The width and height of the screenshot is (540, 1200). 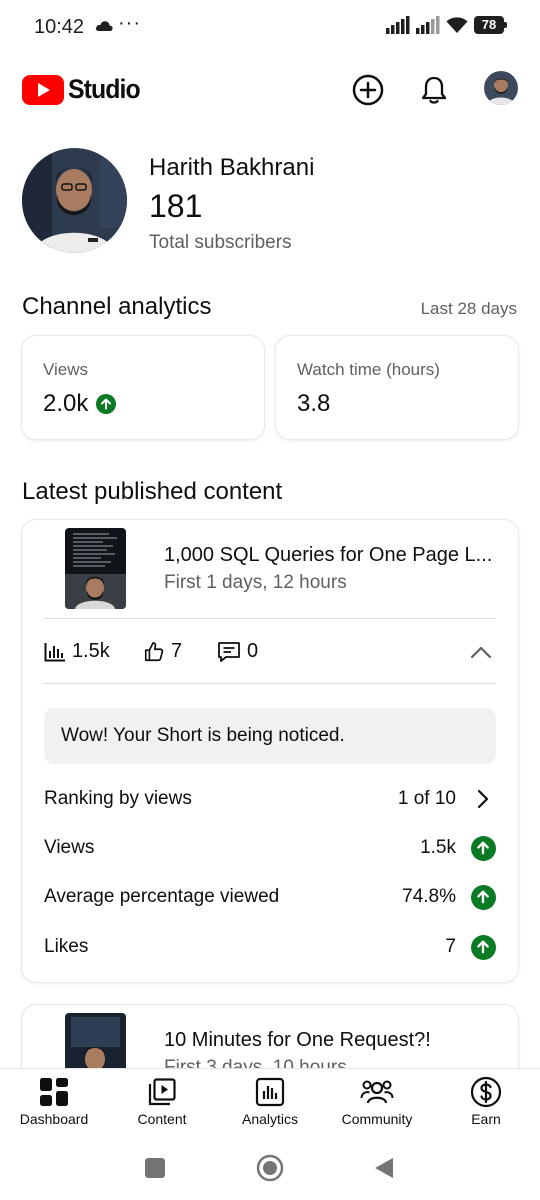 I want to click on views-value-wrap: 2.0k, so click(x=80, y=404).